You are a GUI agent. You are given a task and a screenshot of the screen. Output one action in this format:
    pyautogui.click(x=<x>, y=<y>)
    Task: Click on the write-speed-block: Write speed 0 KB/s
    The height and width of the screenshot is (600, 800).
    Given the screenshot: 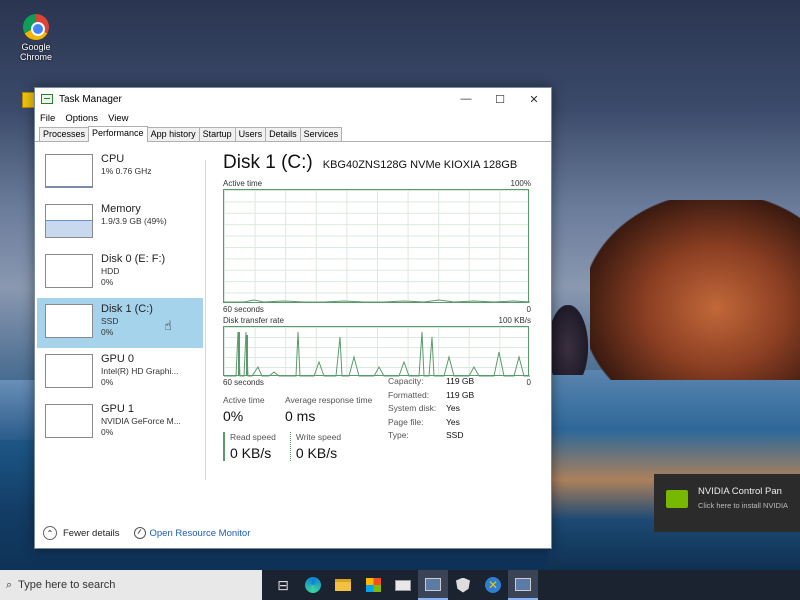 What is the action you would take?
    pyautogui.click(x=315, y=446)
    